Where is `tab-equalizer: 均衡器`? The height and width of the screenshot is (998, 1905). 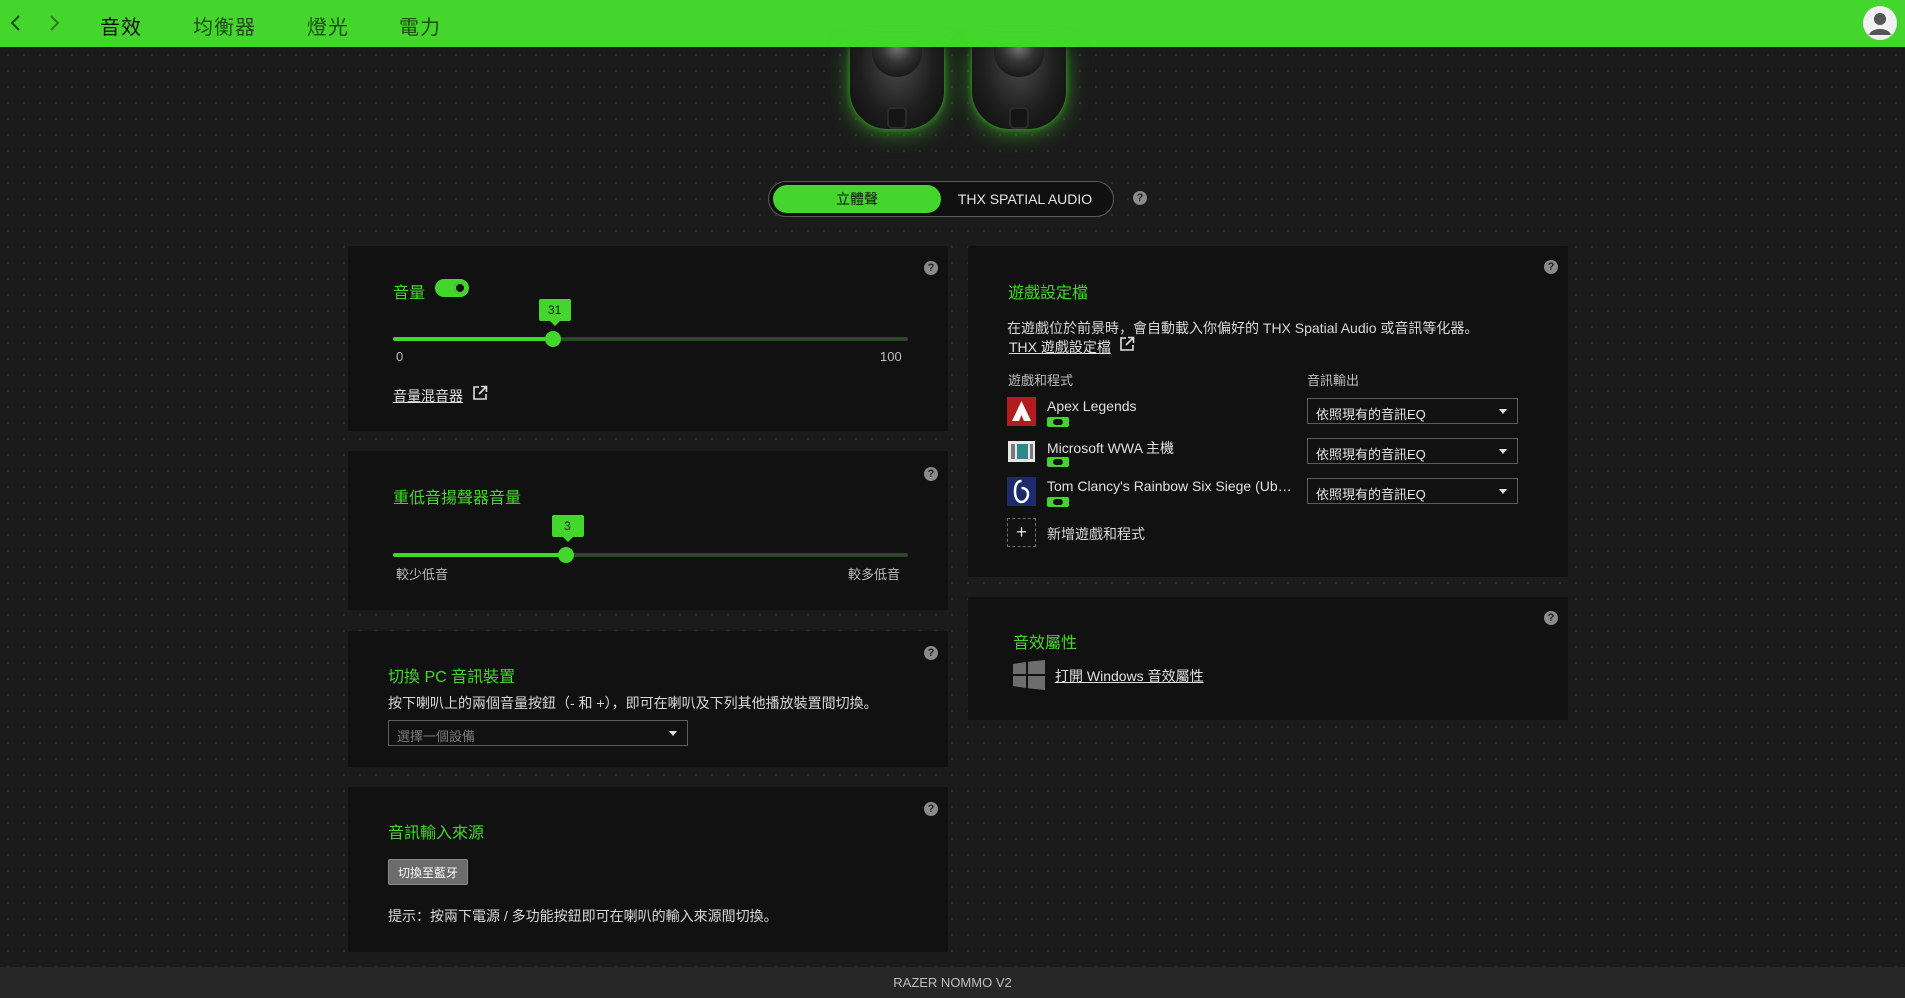
tab-equalizer: 均衡器 is located at coordinates (224, 25).